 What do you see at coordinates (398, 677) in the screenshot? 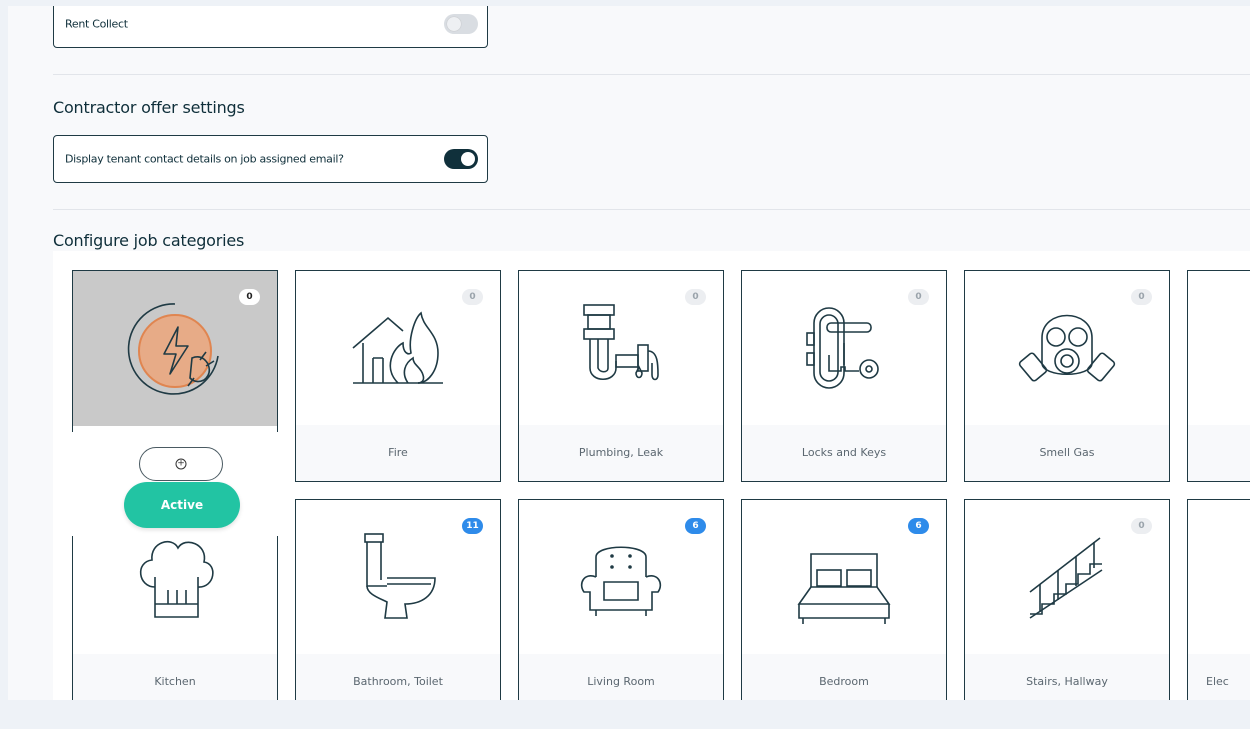
I see `category-name: Bathroom, Toilet` at bounding box center [398, 677].